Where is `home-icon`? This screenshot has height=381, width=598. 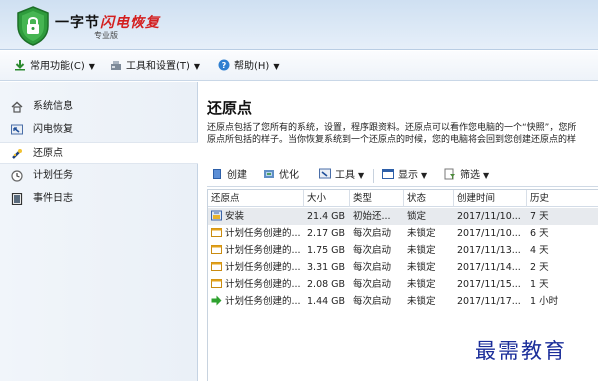
home-icon is located at coordinates (17, 107).